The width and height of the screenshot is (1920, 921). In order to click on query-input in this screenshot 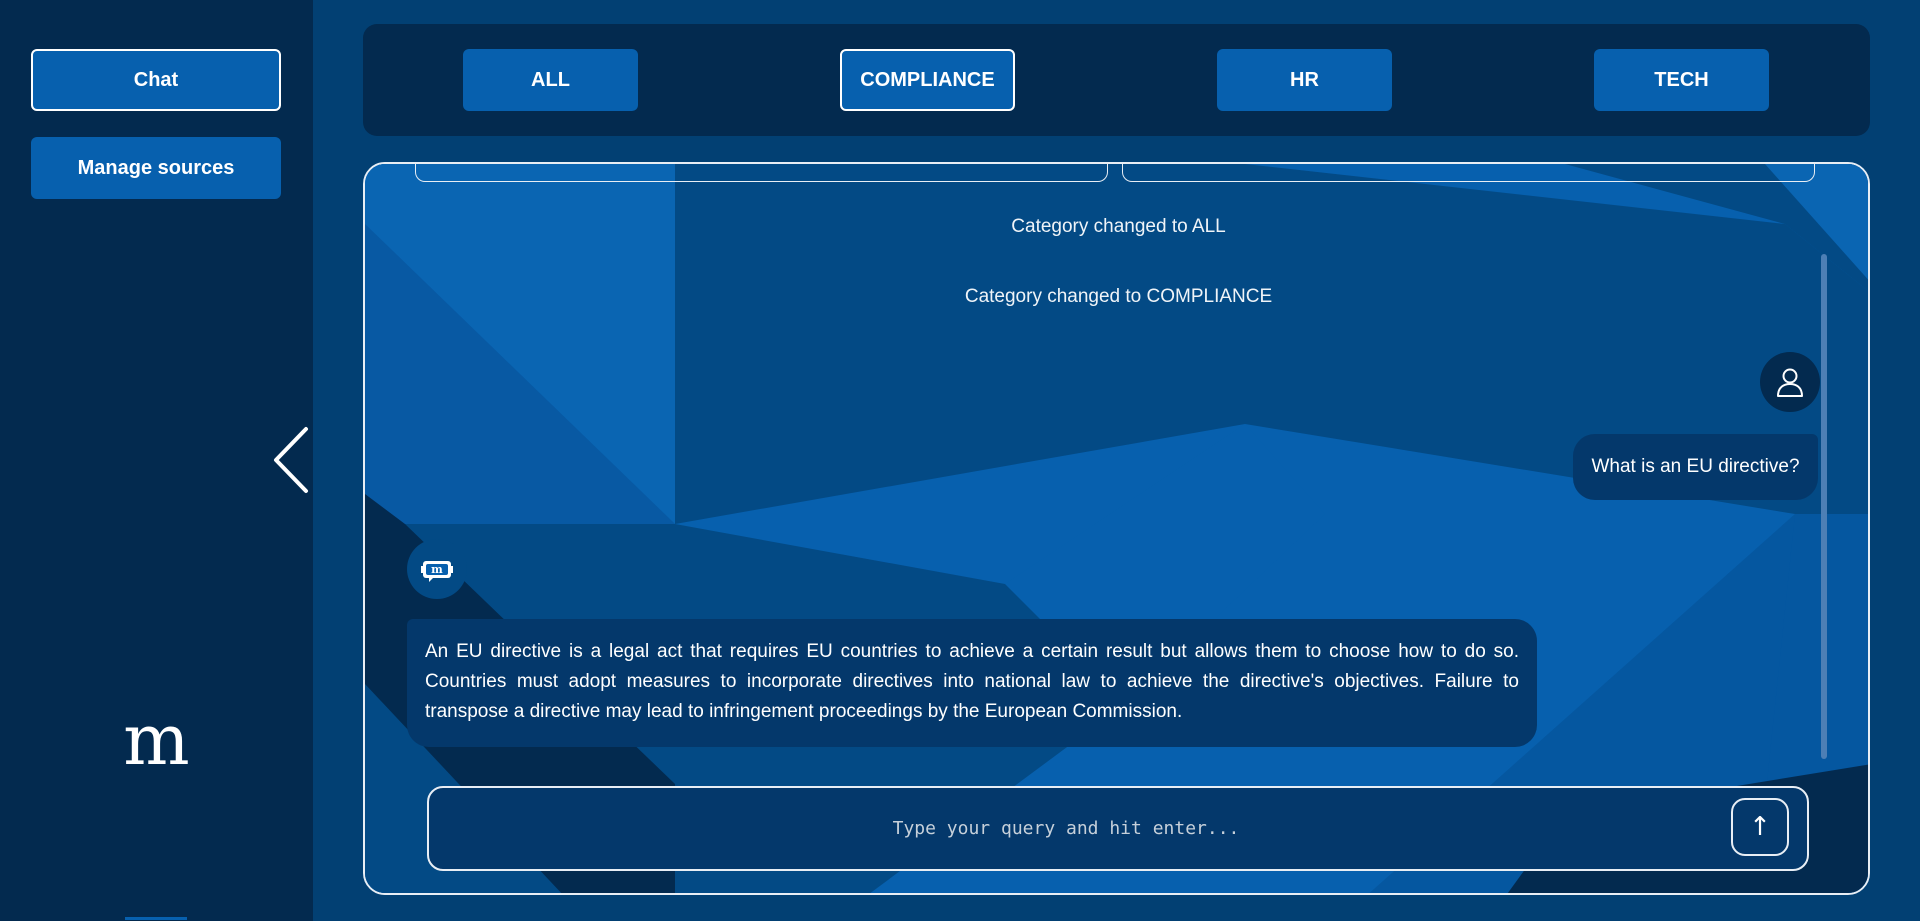, I will do `click(1066, 828)`.